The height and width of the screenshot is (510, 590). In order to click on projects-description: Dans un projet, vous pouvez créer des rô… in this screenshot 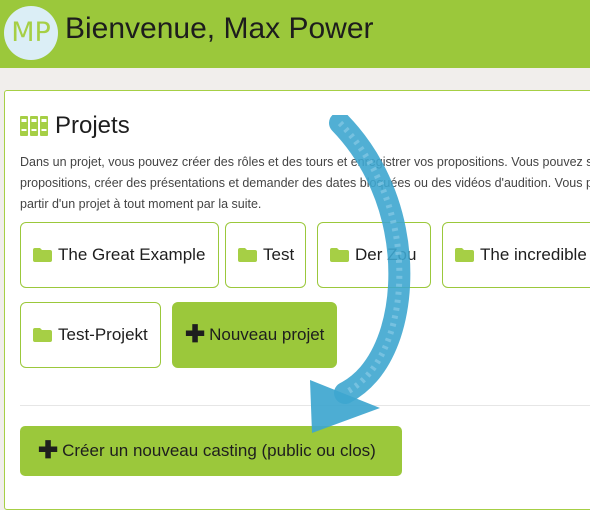, I will do `click(305, 183)`.